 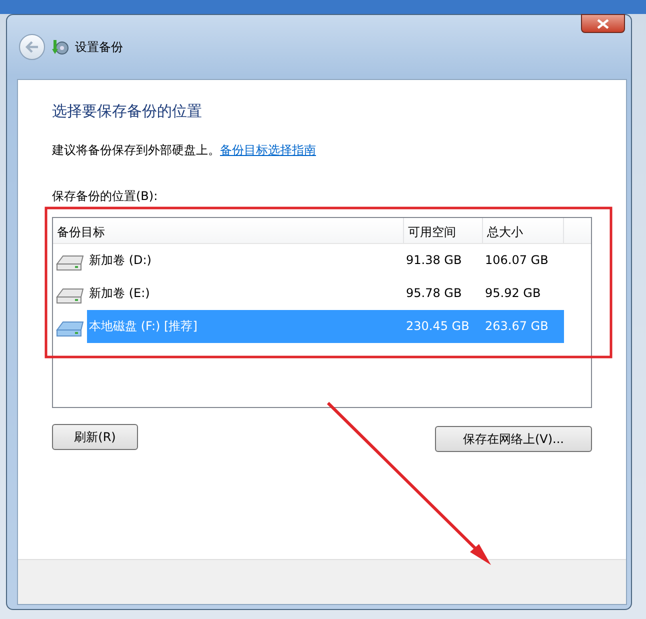 What do you see at coordinates (434, 293) in the screenshot?
I see `free-space: 95.78 GB` at bounding box center [434, 293].